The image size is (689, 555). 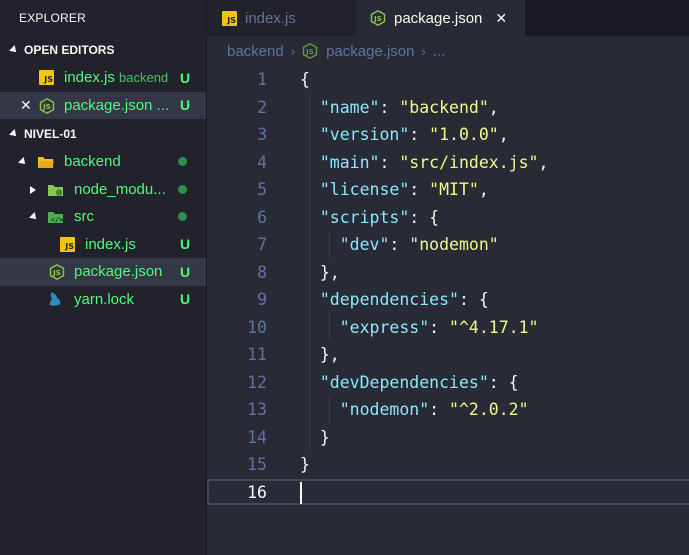 What do you see at coordinates (270, 18) in the screenshot?
I see `tab-label: index.js` at bounding box center [270, 18].